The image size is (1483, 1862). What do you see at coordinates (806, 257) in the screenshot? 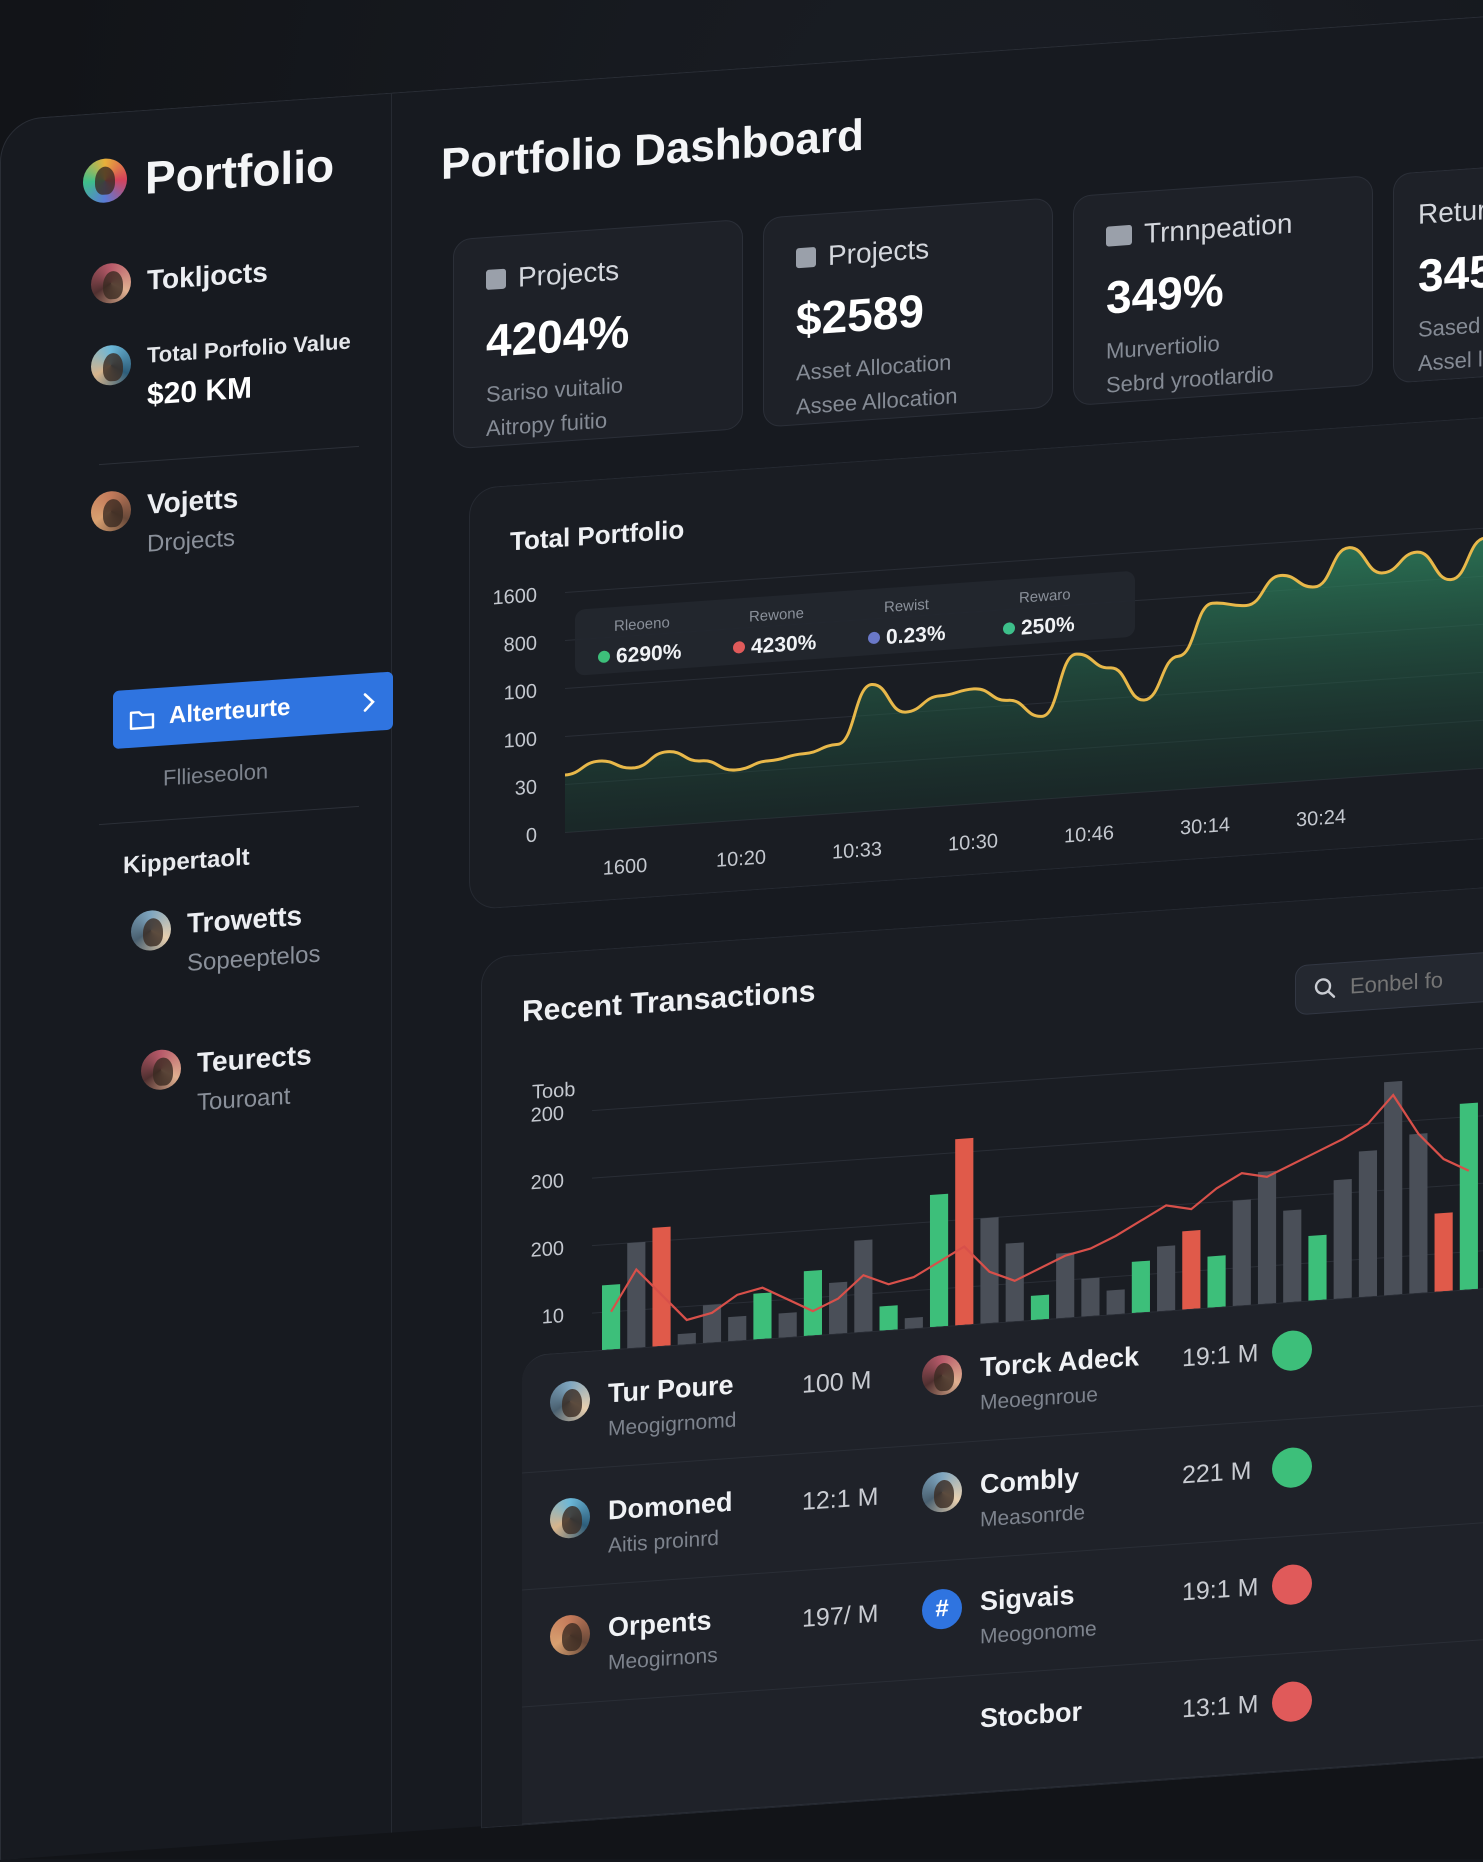
I see `user-card-icon` at bounding box center [806, 257].